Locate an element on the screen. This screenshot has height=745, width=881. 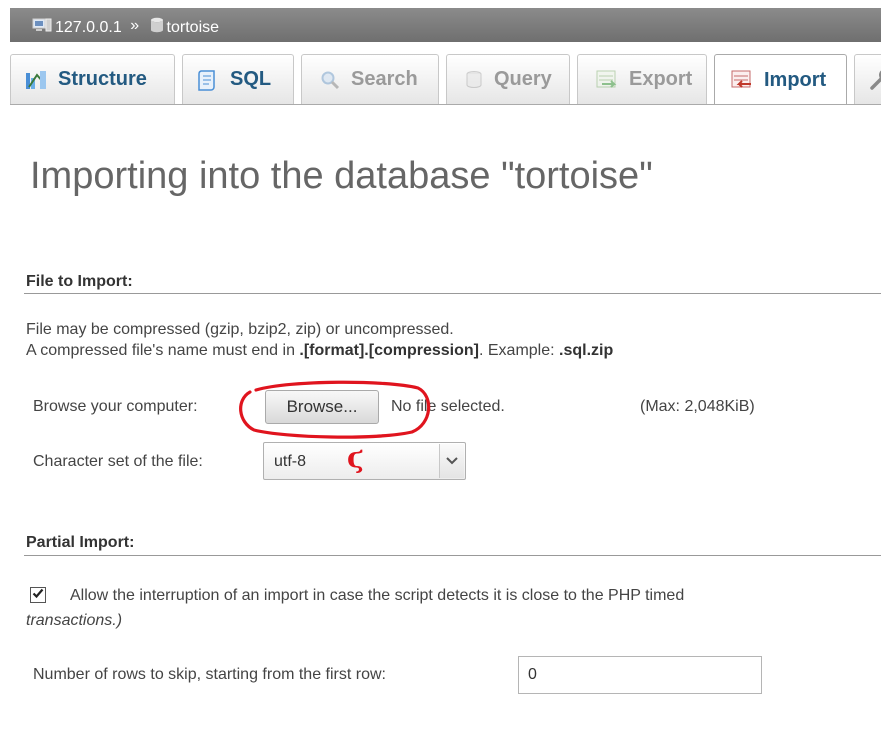
format-pattern: .[format].[compression] is located at coordinates (389, 350).